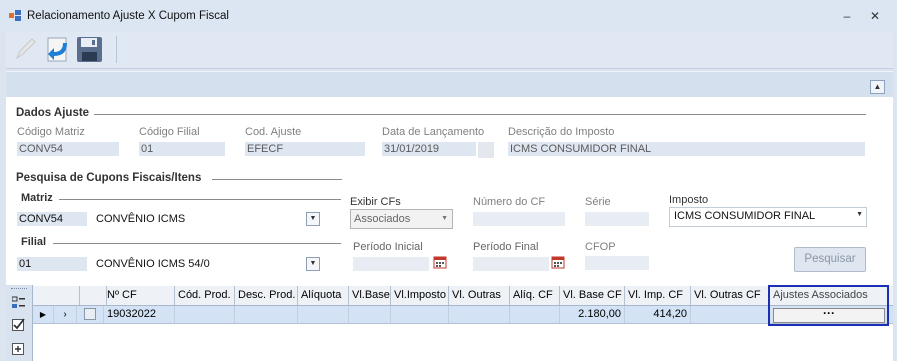 Image resolution: width=897 pixels, height=361 pixels. Describe the element at coordinates (51, 132) in the screenshot. I see `codigo-matriz-label: Código Matriz` at that location.